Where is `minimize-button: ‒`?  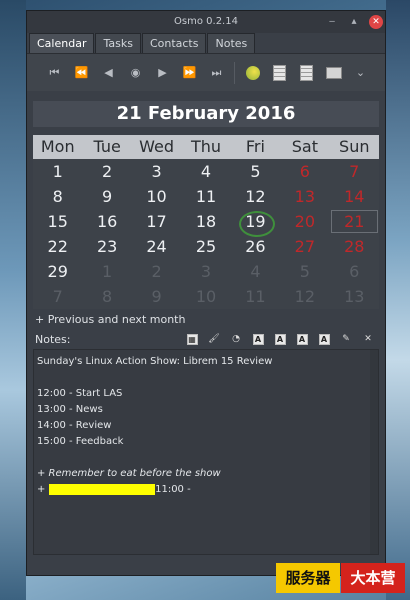
minimize-button: ‒ is located at coordinates (332, 22).